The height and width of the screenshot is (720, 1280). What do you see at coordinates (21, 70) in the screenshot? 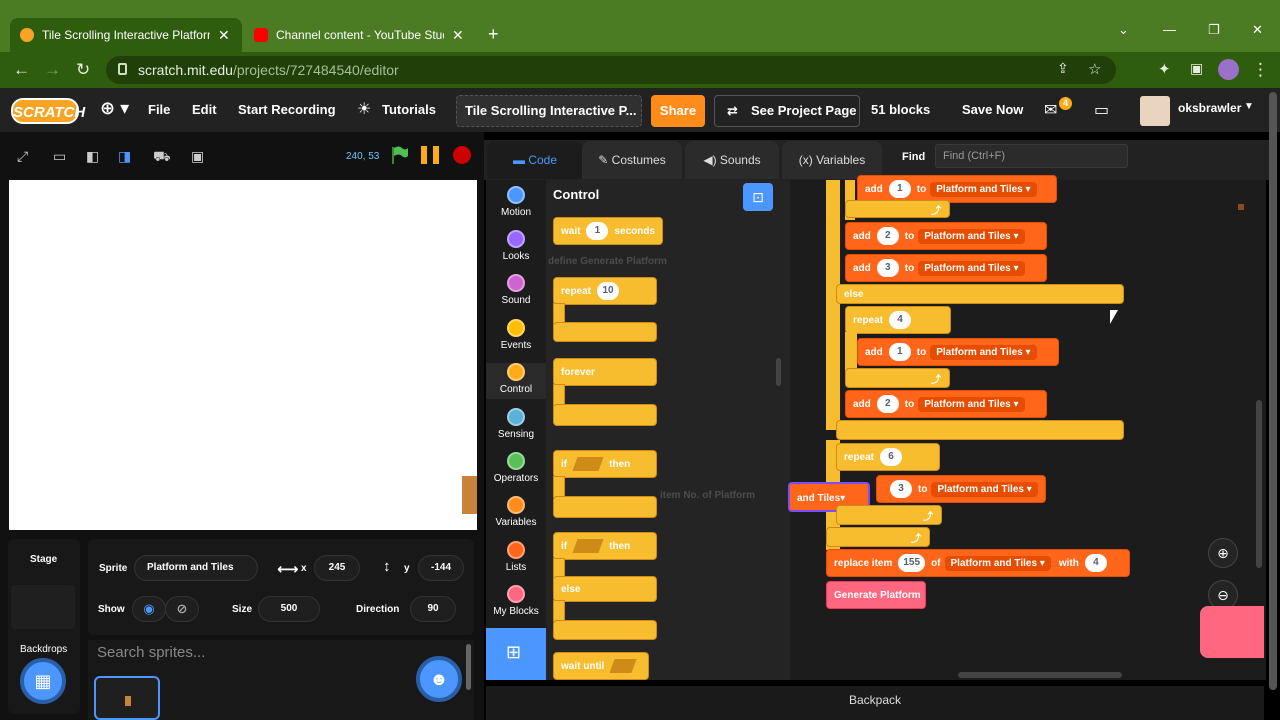
I see `back-icon: ←` at bounding box center [21, 70].